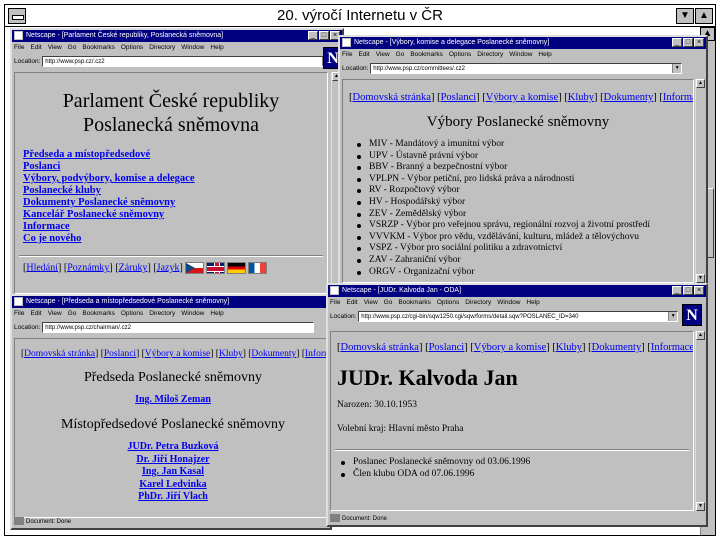  I want to click on url-field: http://www.psp.cz/chairman/.cz2, so click(178, 327).